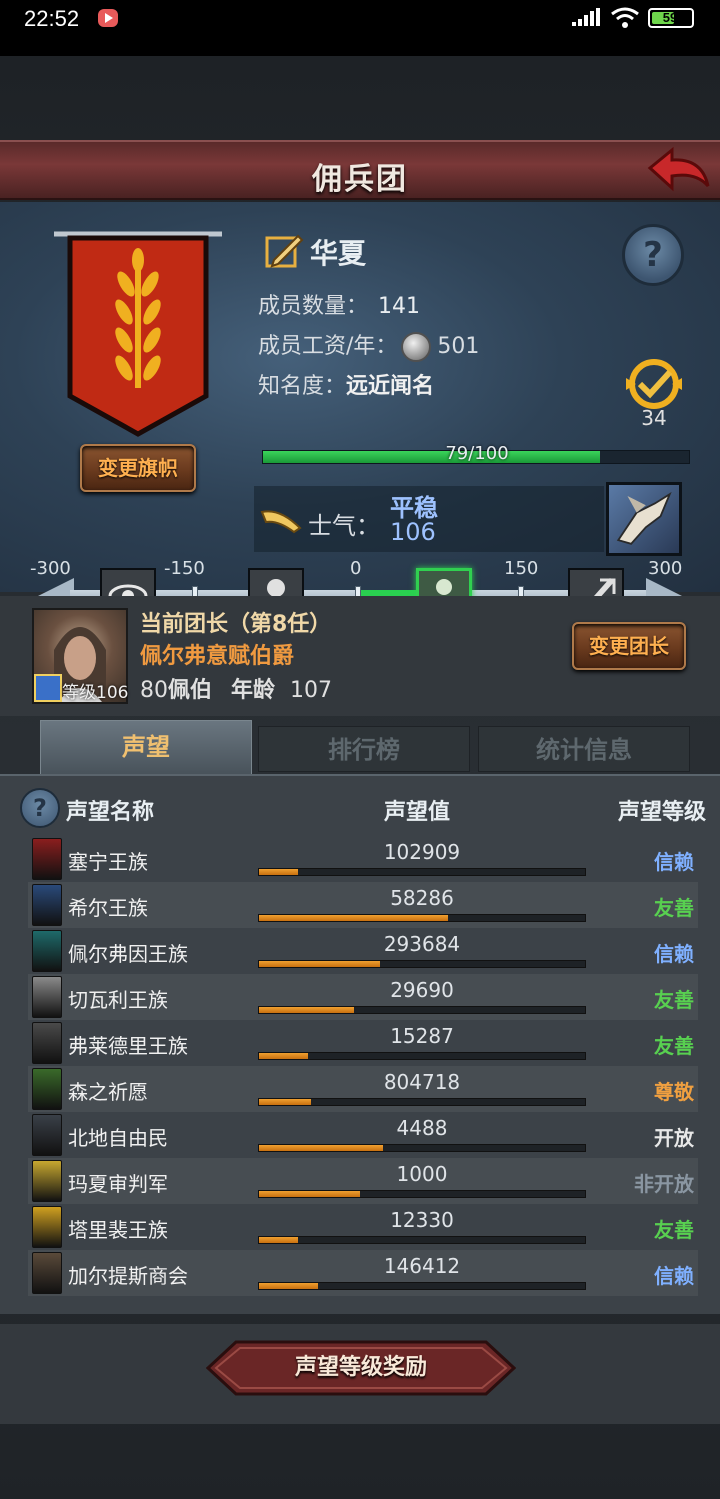  What do you see at coordinates (654, 418) in the screenshot?
I see `rank-badge-value: 34` at bounding box center [654, 418].